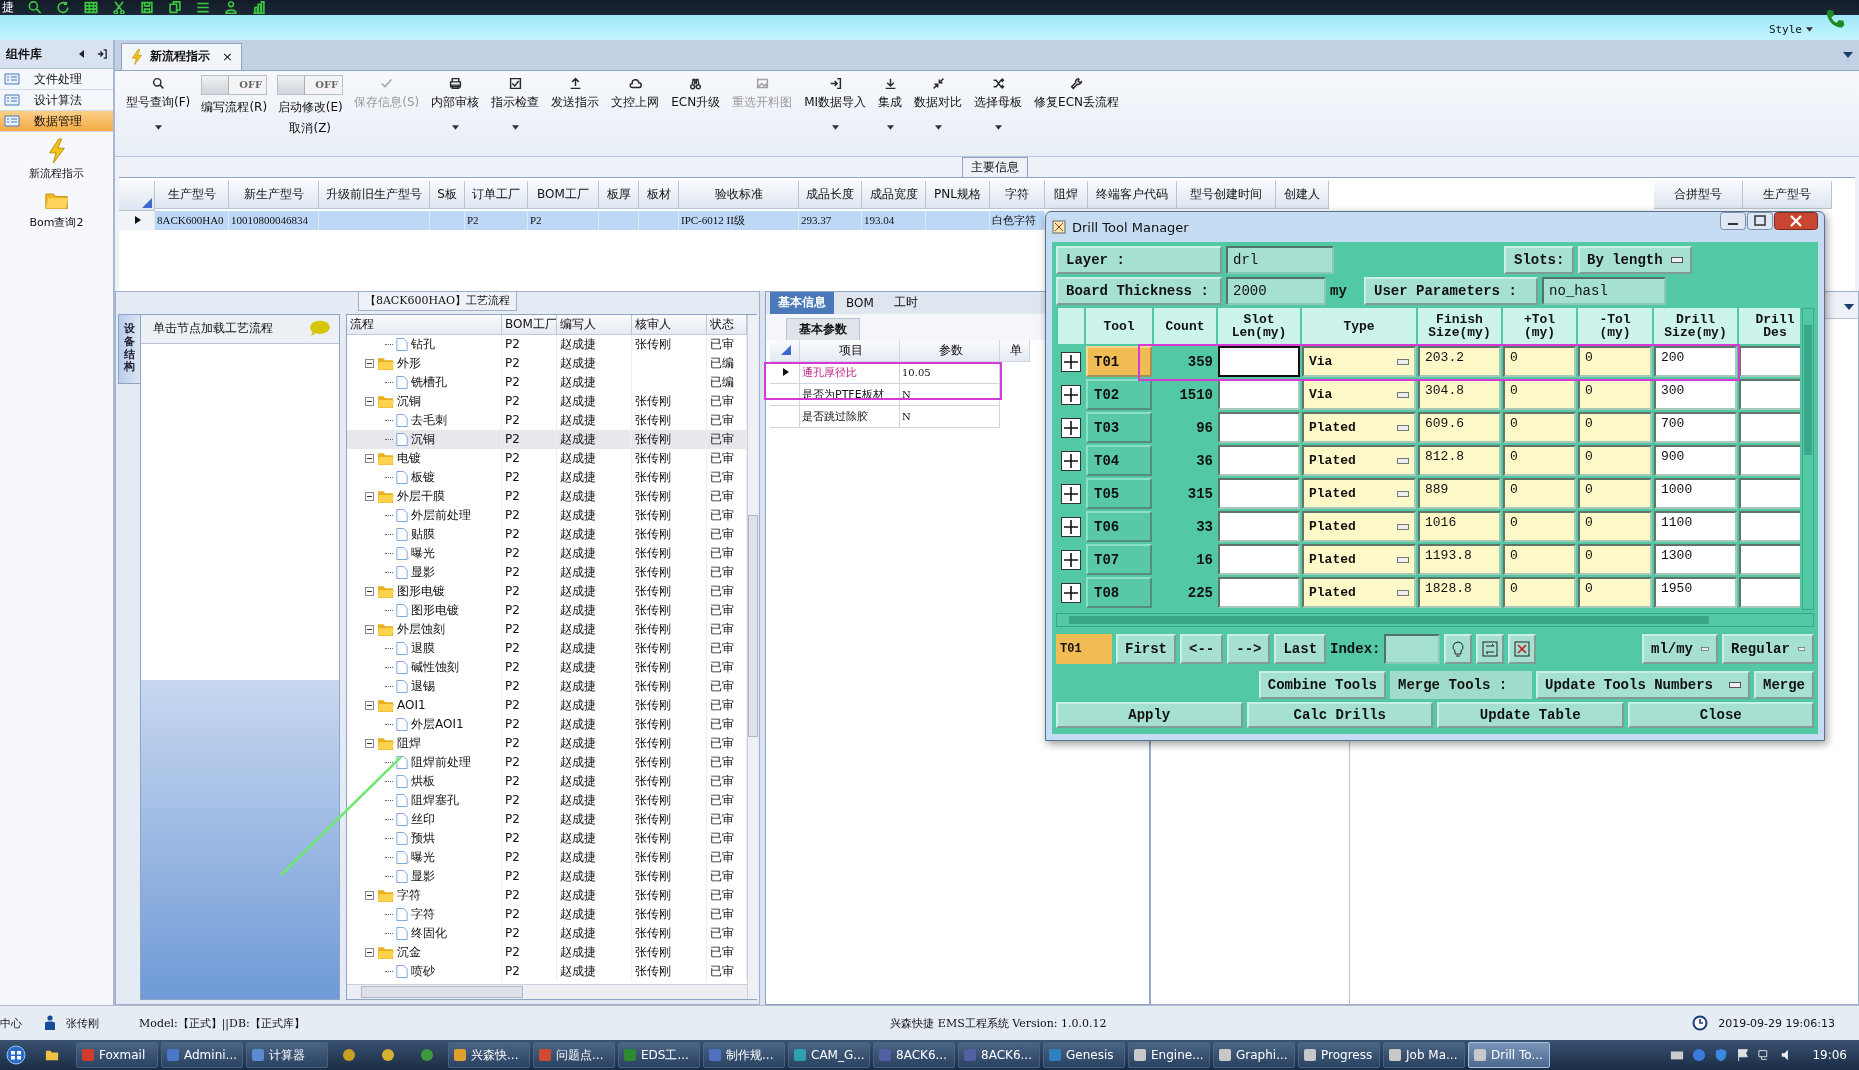 Image resolution: width=1859 pixels, height=1070 pixels. What do you see at coordinates (1695, 493) in the screenshot?
I see `drill-size-field: 1000` at bounding box center [1695, 493].